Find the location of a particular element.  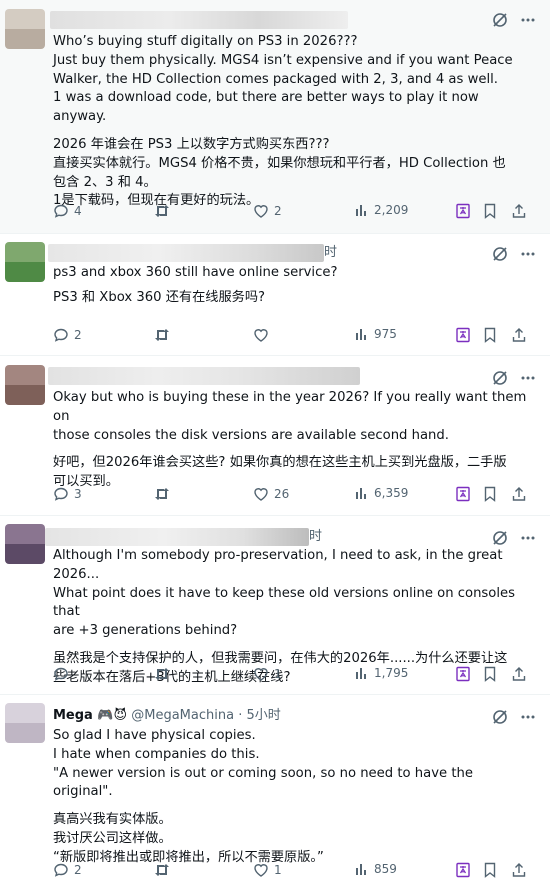

reply-button: 4 is located at coordinates (67, 211).